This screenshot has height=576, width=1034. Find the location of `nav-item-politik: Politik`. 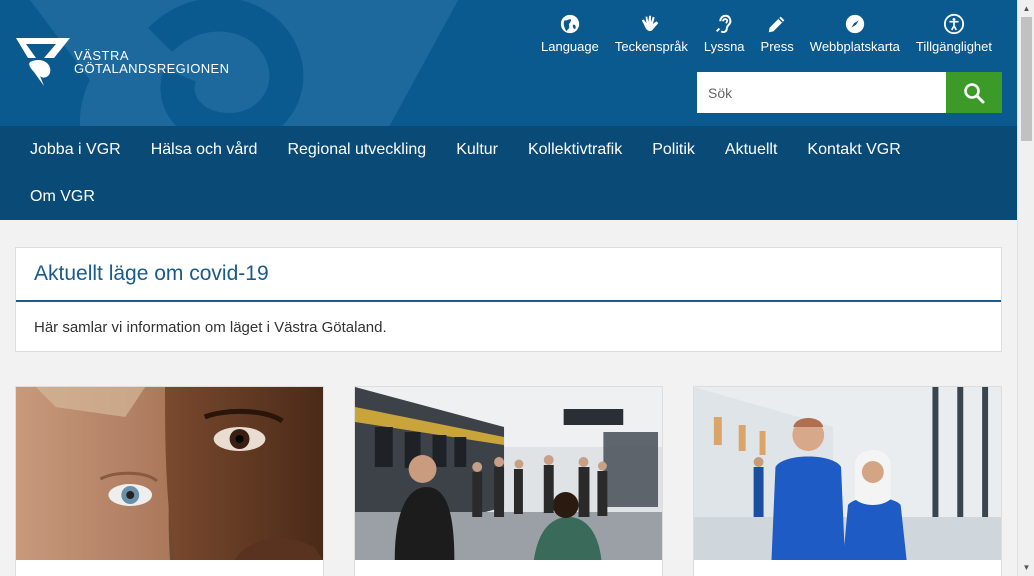

nav-item-politik: Politik is located at coordinates (673, 150).